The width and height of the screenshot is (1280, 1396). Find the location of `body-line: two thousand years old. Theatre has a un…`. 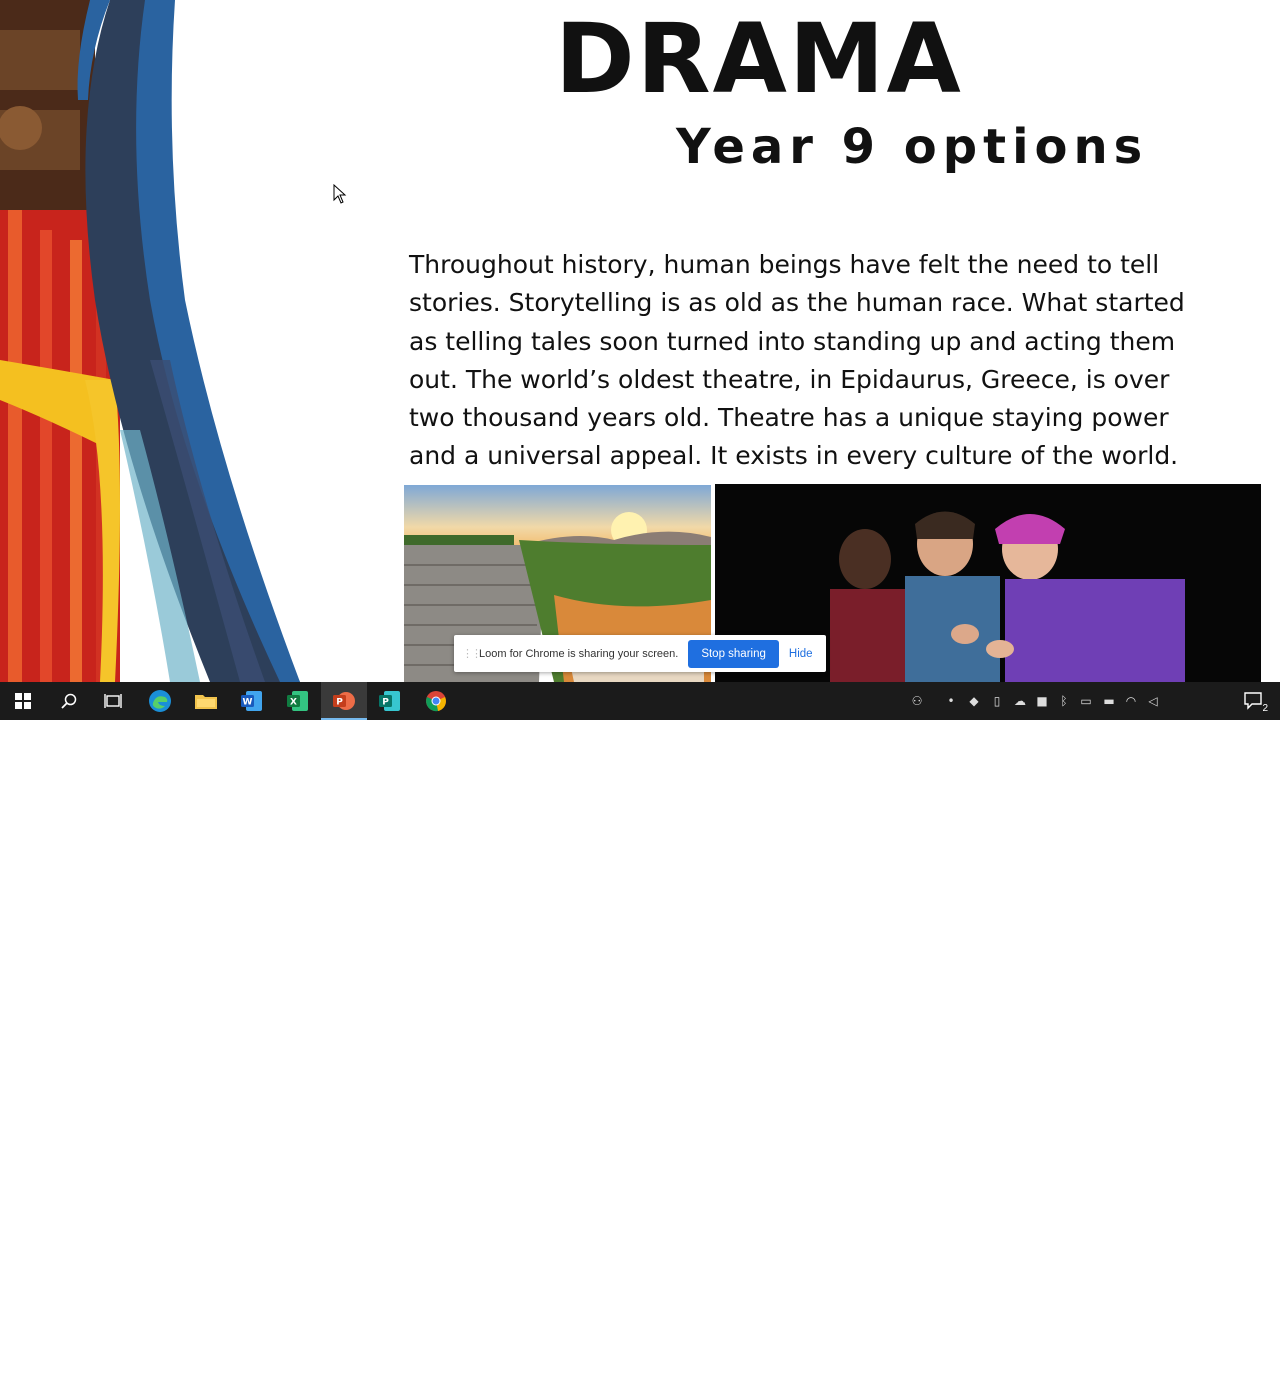

body-line: two thousand years old. Theatre has a un… is located at coordinates (789, 418).